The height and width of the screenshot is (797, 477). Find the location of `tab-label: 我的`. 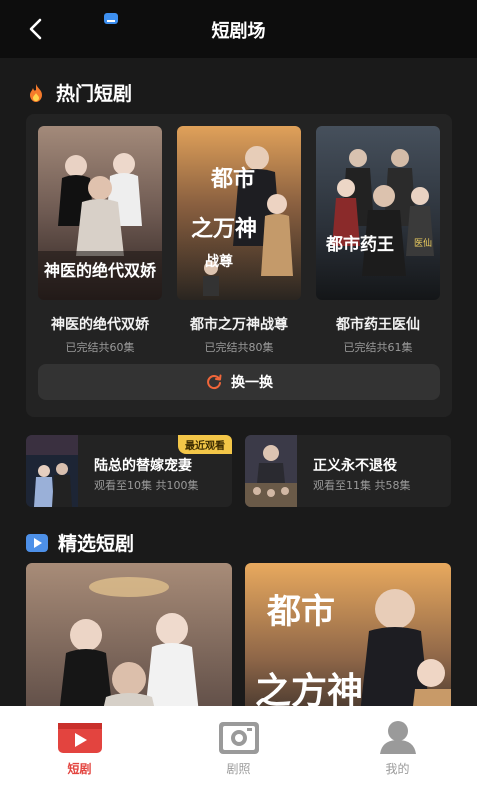

tab-label: 我的 is located at coordinates (397, 769).